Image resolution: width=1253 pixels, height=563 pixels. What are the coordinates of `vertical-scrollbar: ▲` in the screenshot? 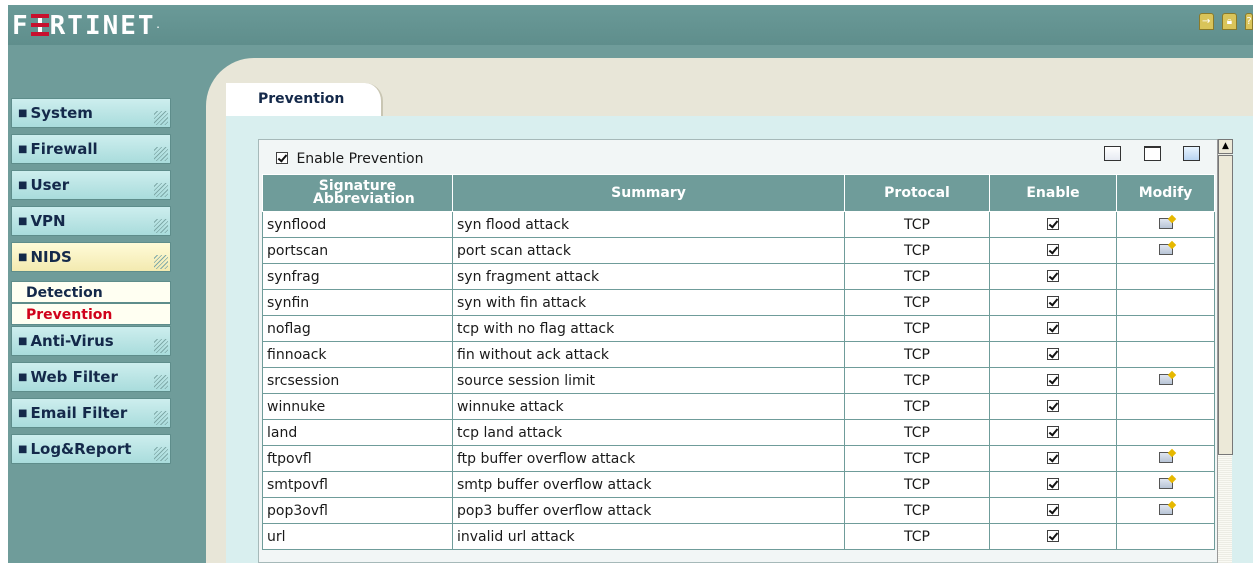 It's located at (1225, 351).